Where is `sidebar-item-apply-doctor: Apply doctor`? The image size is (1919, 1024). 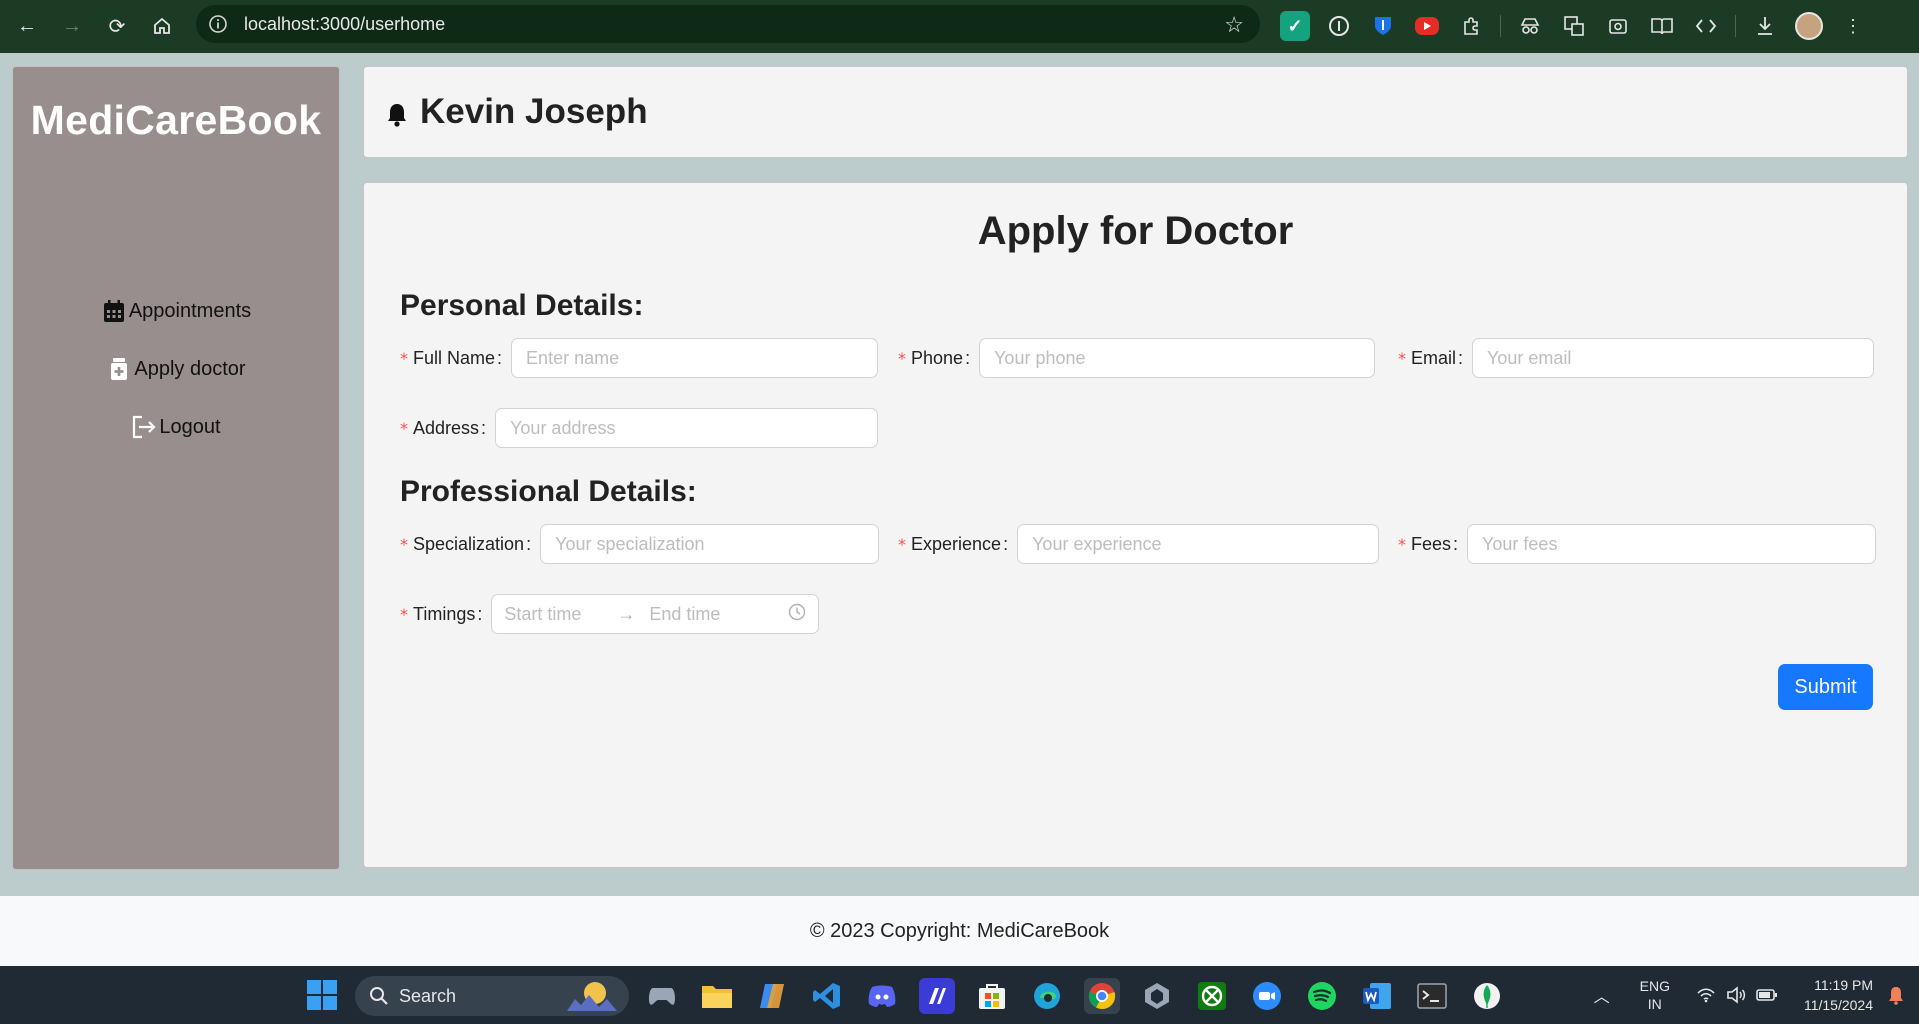 sidebar-item-apply-doctor: Apply doctor is located at coordinates (176, 369).